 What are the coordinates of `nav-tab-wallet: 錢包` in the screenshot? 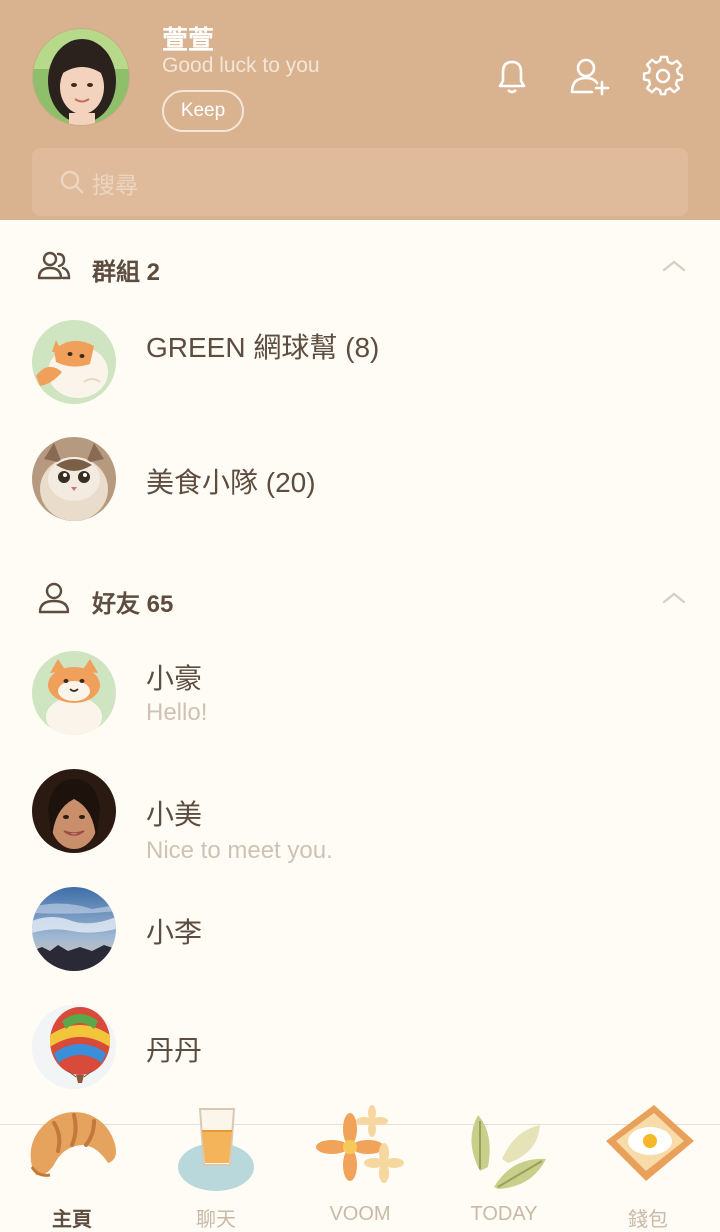 It's located at (648, 1168).